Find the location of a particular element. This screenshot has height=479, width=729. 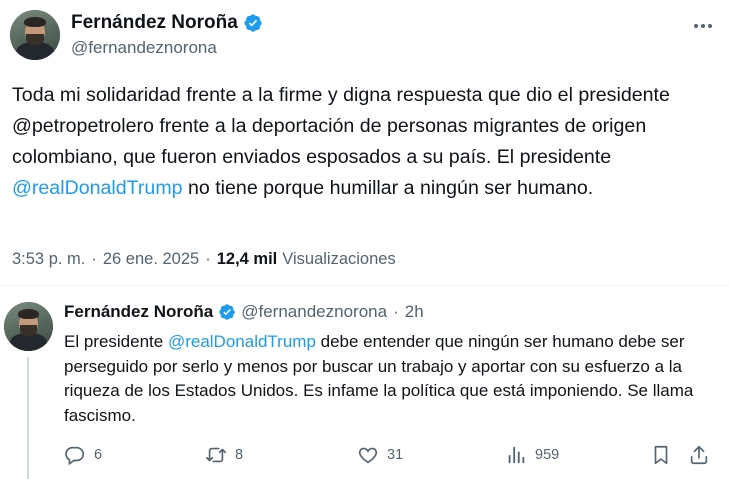

reply-author-handle: @fernandeznorona is located at coordinates (314, 312).